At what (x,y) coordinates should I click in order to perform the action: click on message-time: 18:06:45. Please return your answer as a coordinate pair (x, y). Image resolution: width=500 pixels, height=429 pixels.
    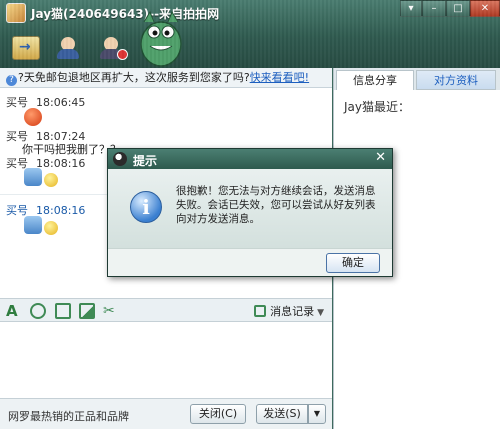
    Looking at the image, I should click on (61, 102).